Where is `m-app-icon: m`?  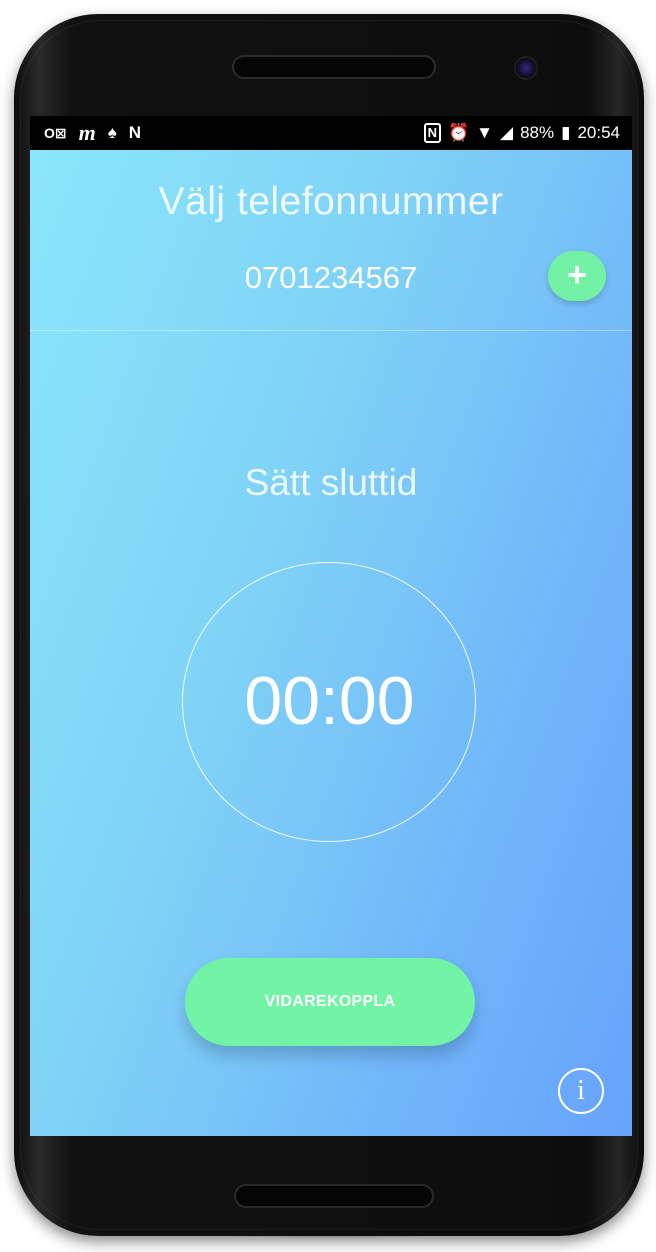 m-app-icon: m is located at coordinates (87, 132).